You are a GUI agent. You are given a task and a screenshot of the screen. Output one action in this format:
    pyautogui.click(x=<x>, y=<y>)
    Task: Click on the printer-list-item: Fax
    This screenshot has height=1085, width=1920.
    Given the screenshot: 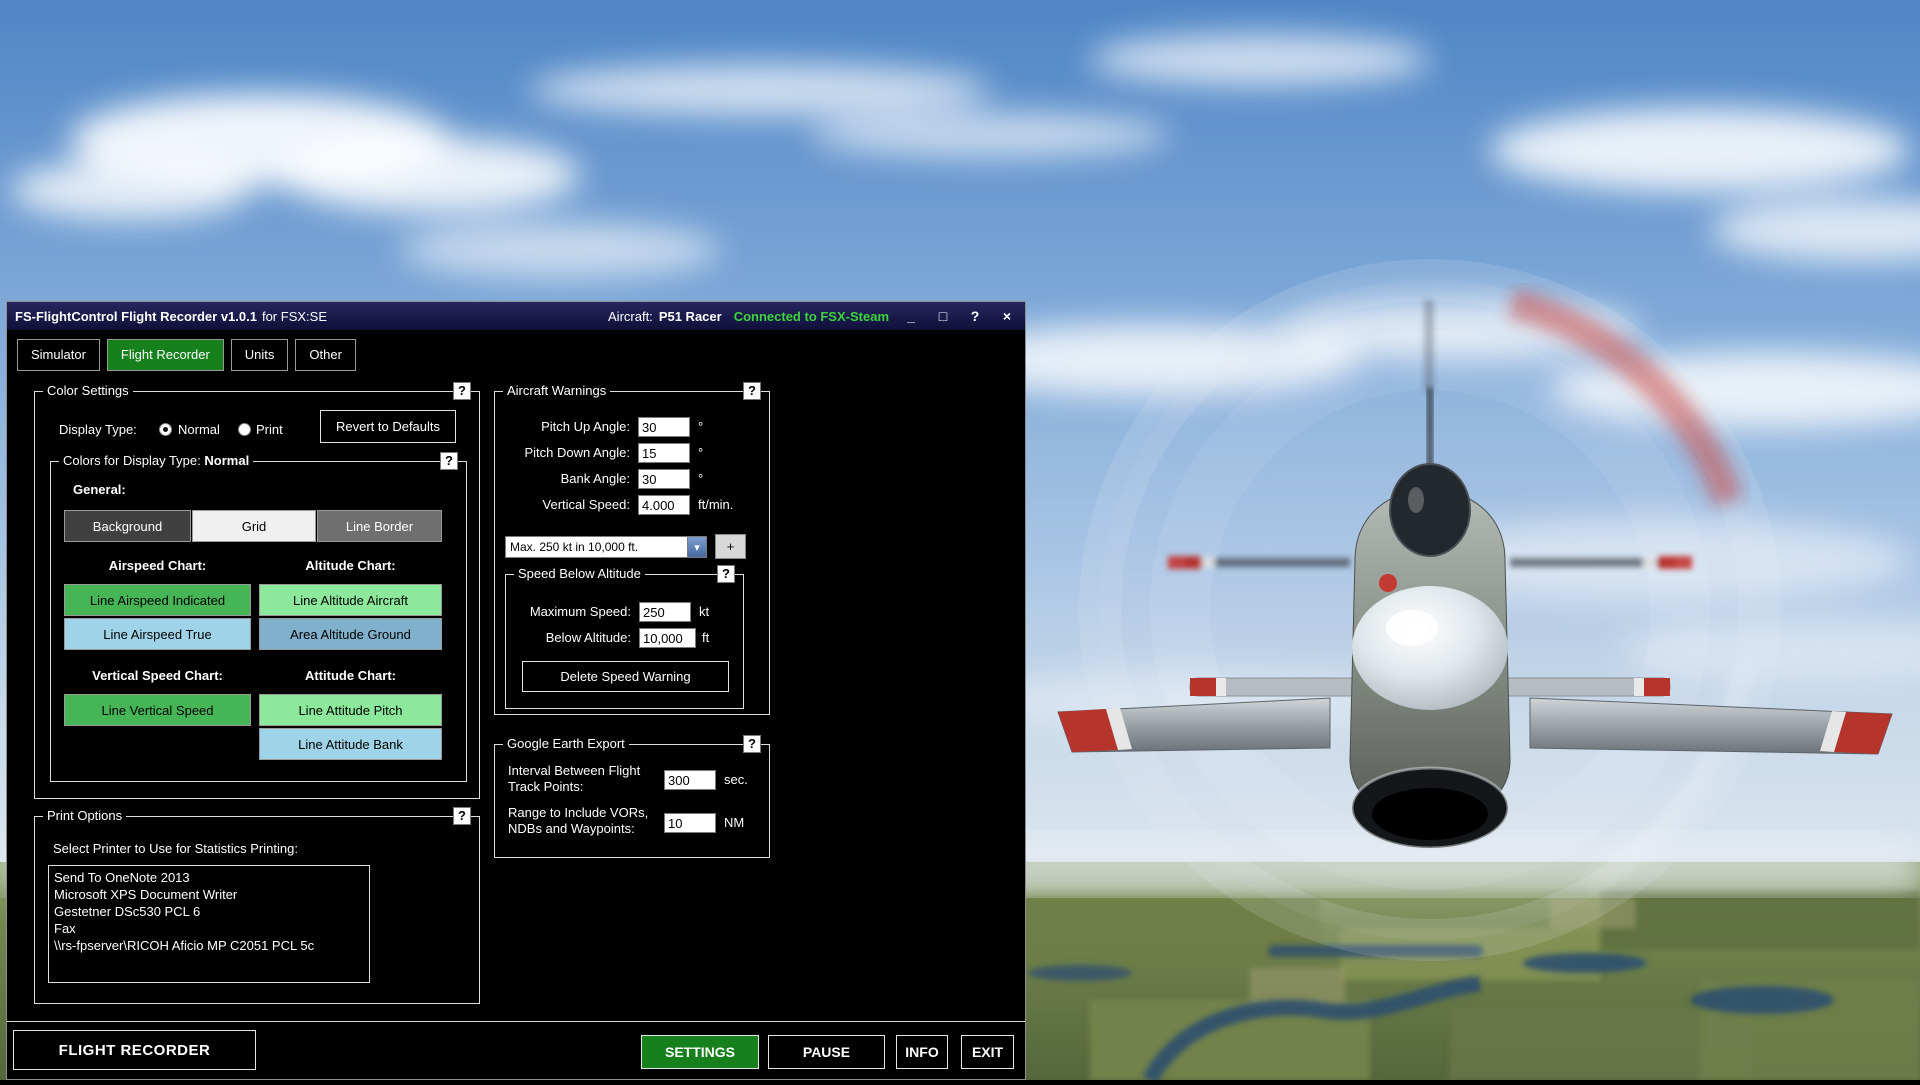 What is the action you would take?
    pyautogui.click(x=209, y=928)
    